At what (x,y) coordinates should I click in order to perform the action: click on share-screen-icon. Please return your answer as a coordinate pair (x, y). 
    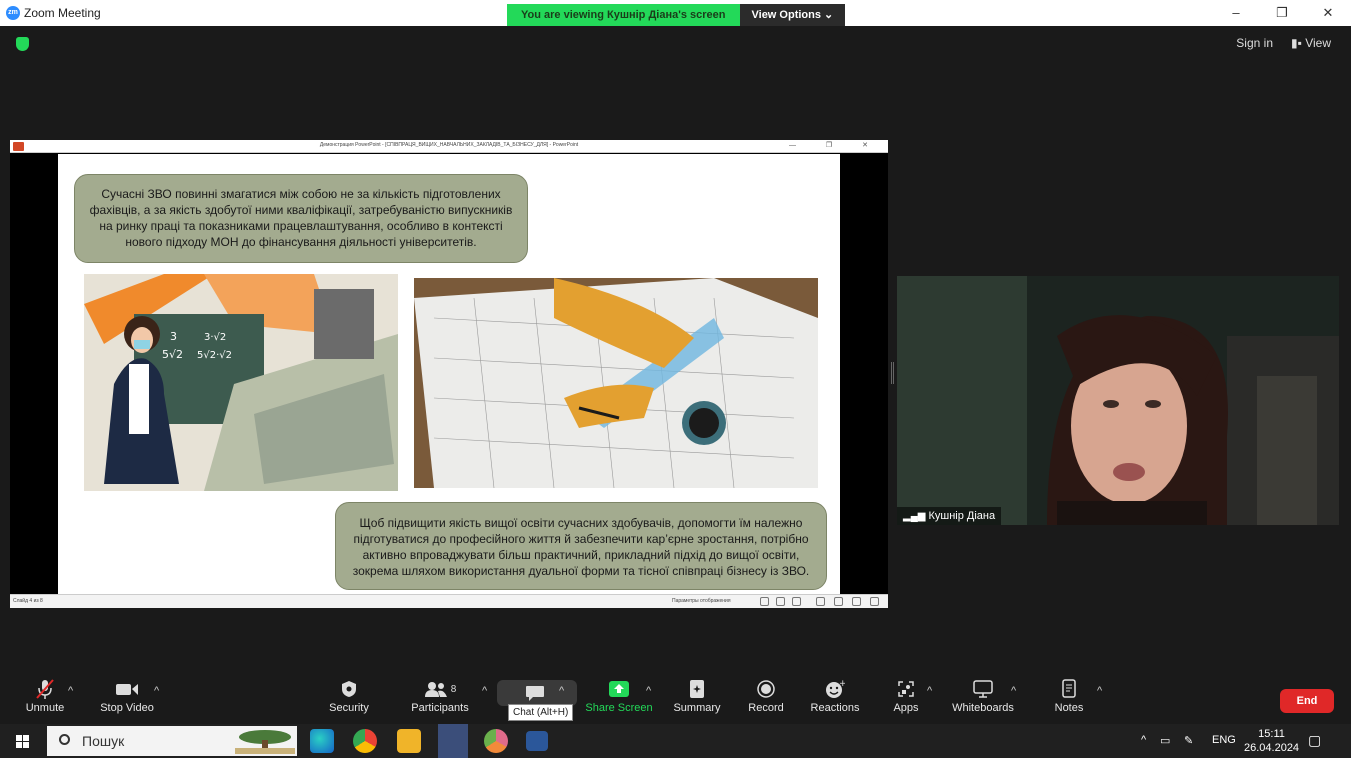
    Looking at the image, I should click on (619, 689).